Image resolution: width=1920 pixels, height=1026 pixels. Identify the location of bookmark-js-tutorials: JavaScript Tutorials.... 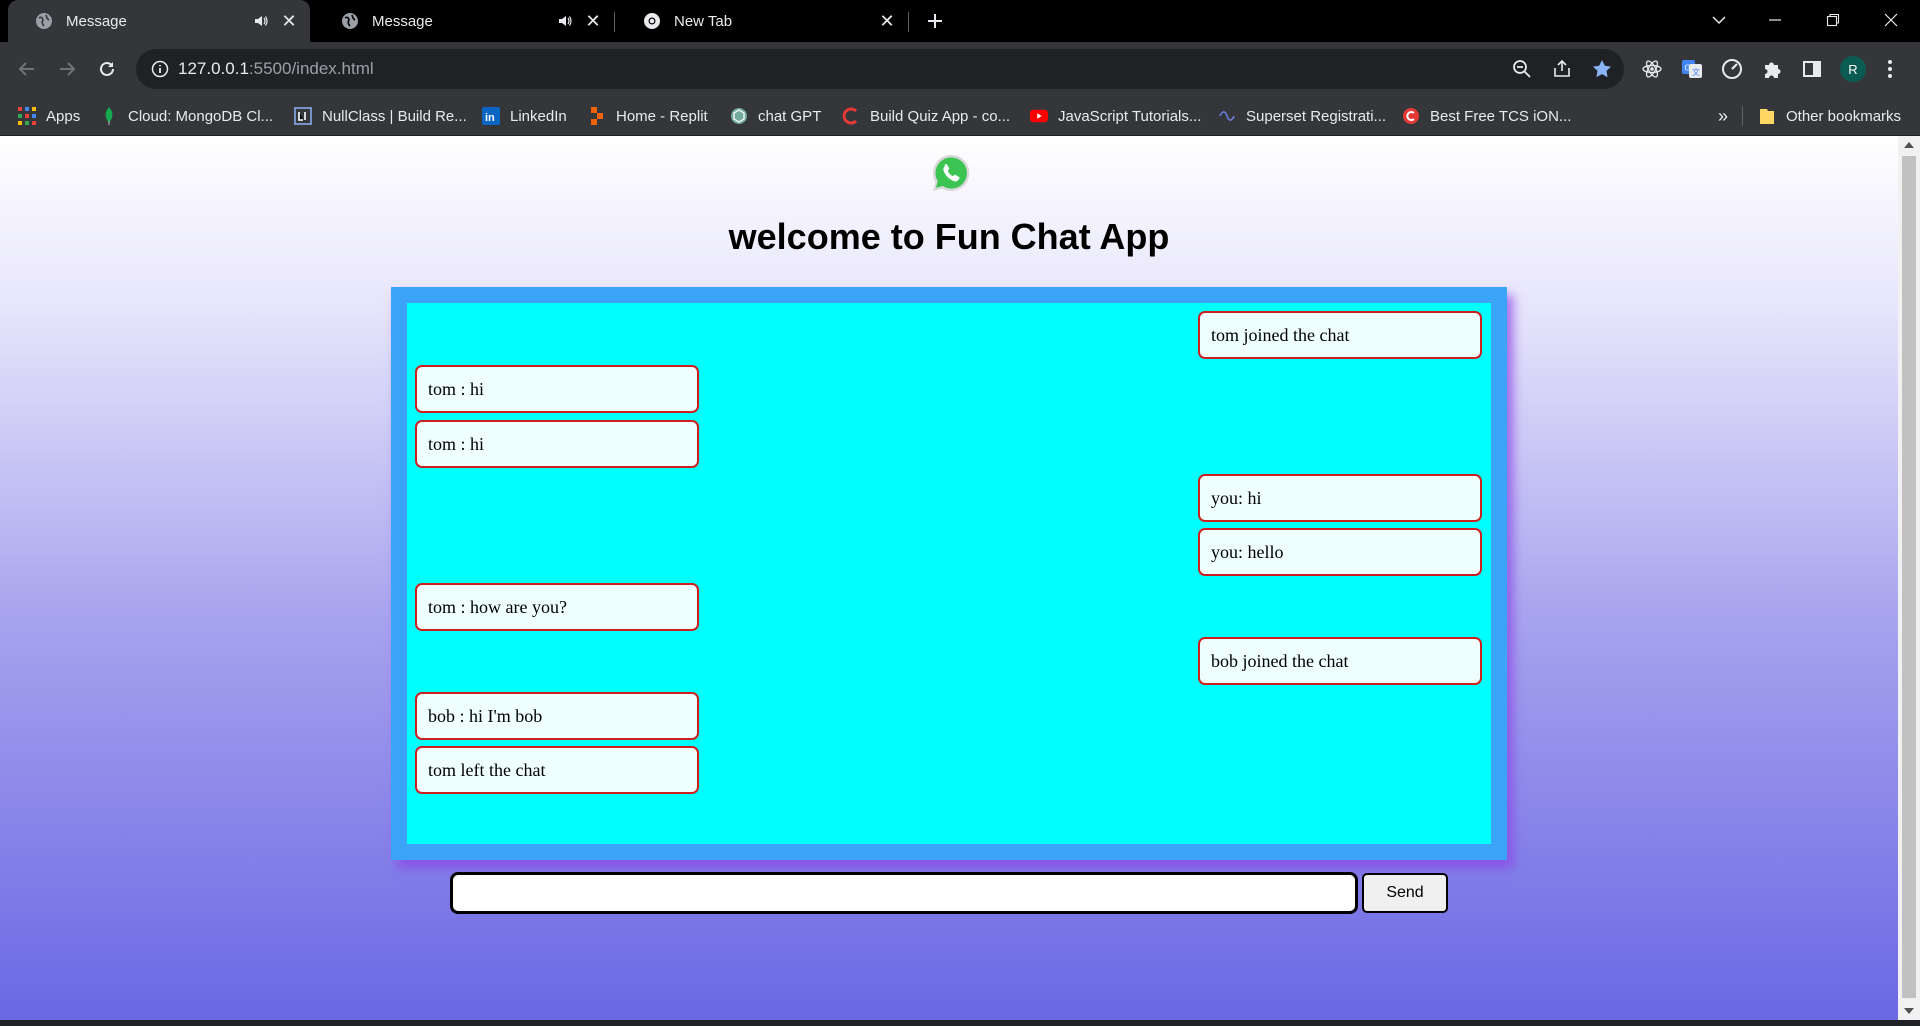
(1115, 116).